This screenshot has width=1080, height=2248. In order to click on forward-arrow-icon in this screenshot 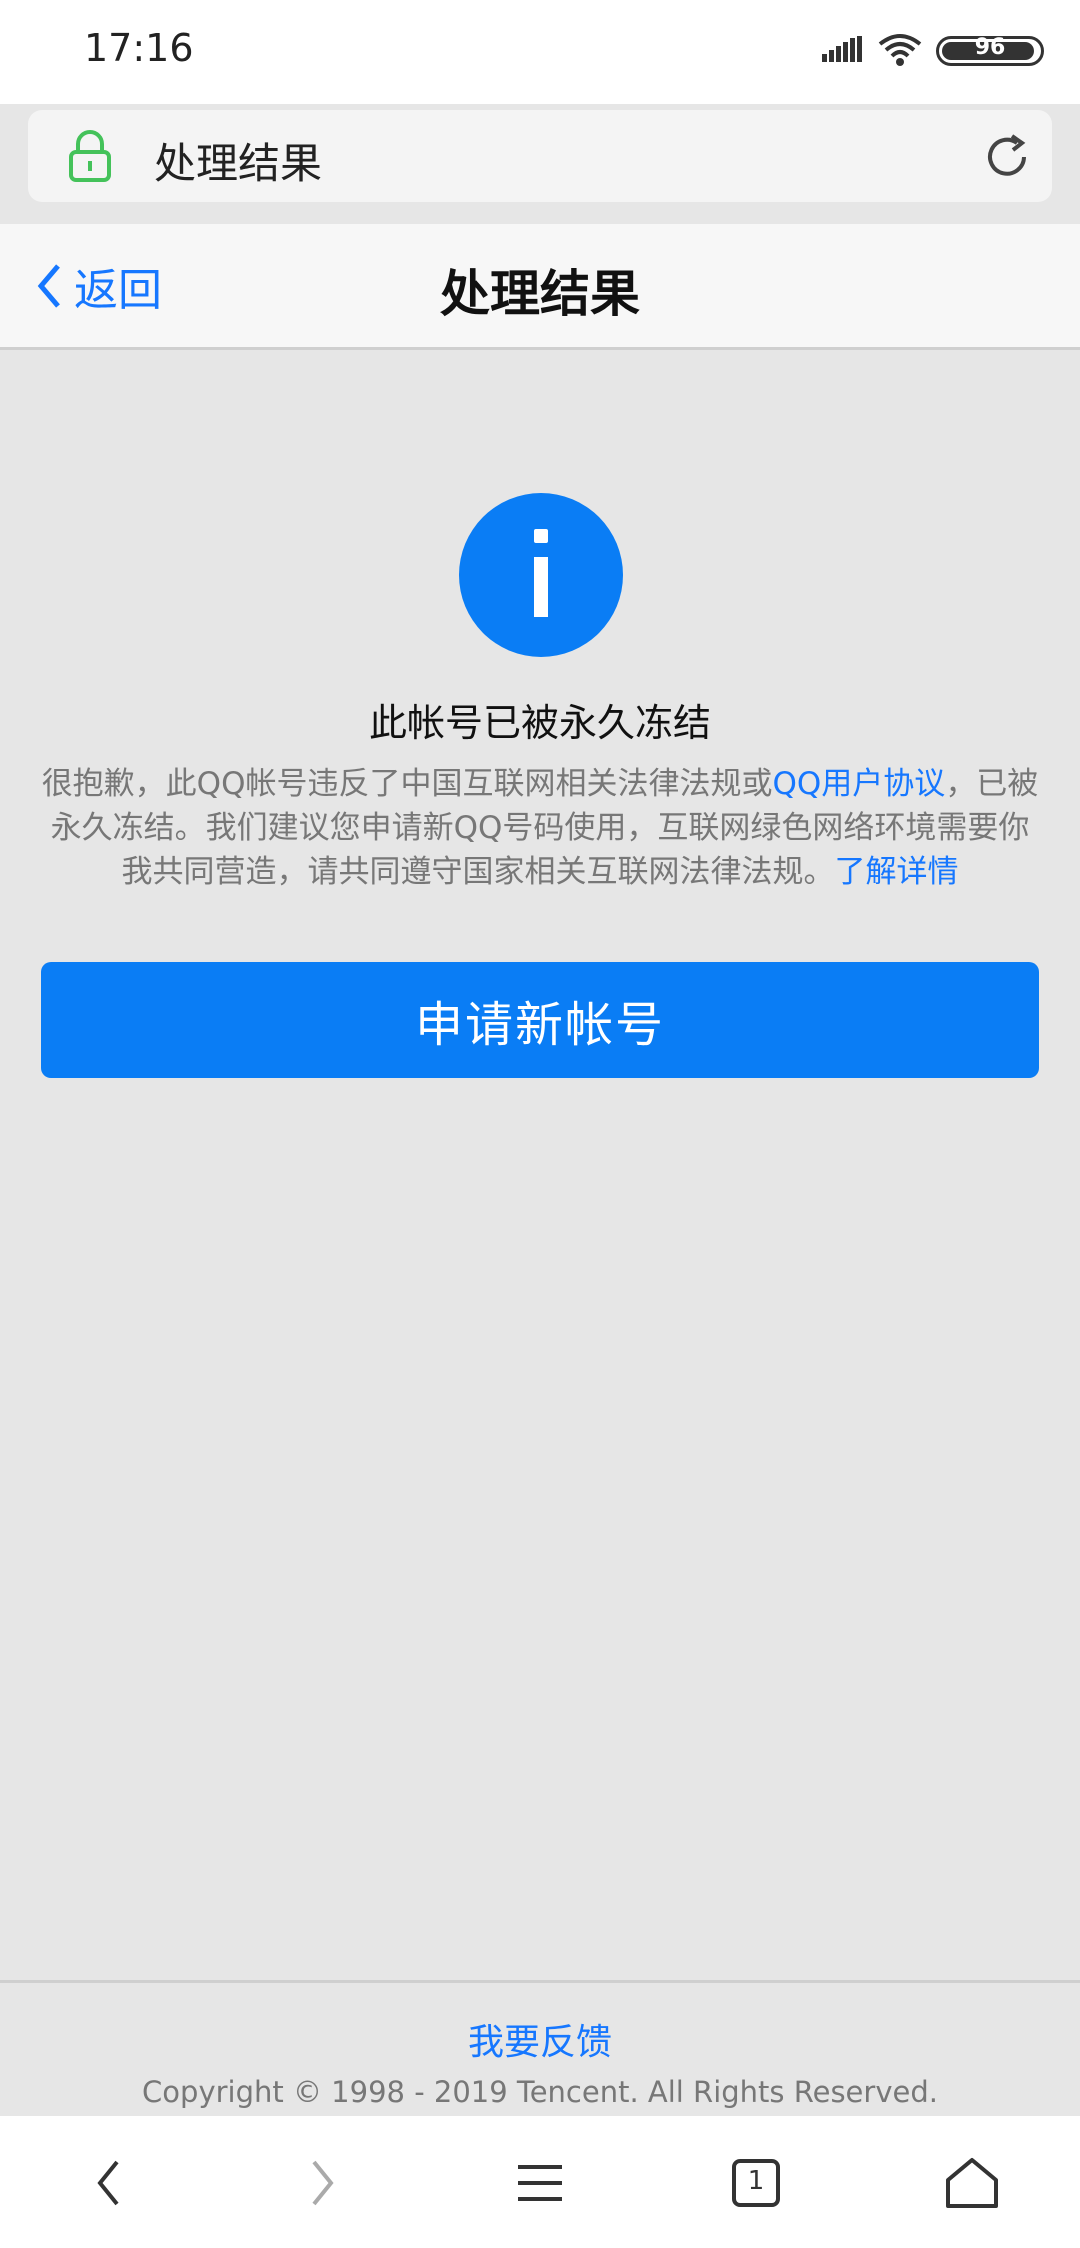, I will do `click(323, 2183)`.